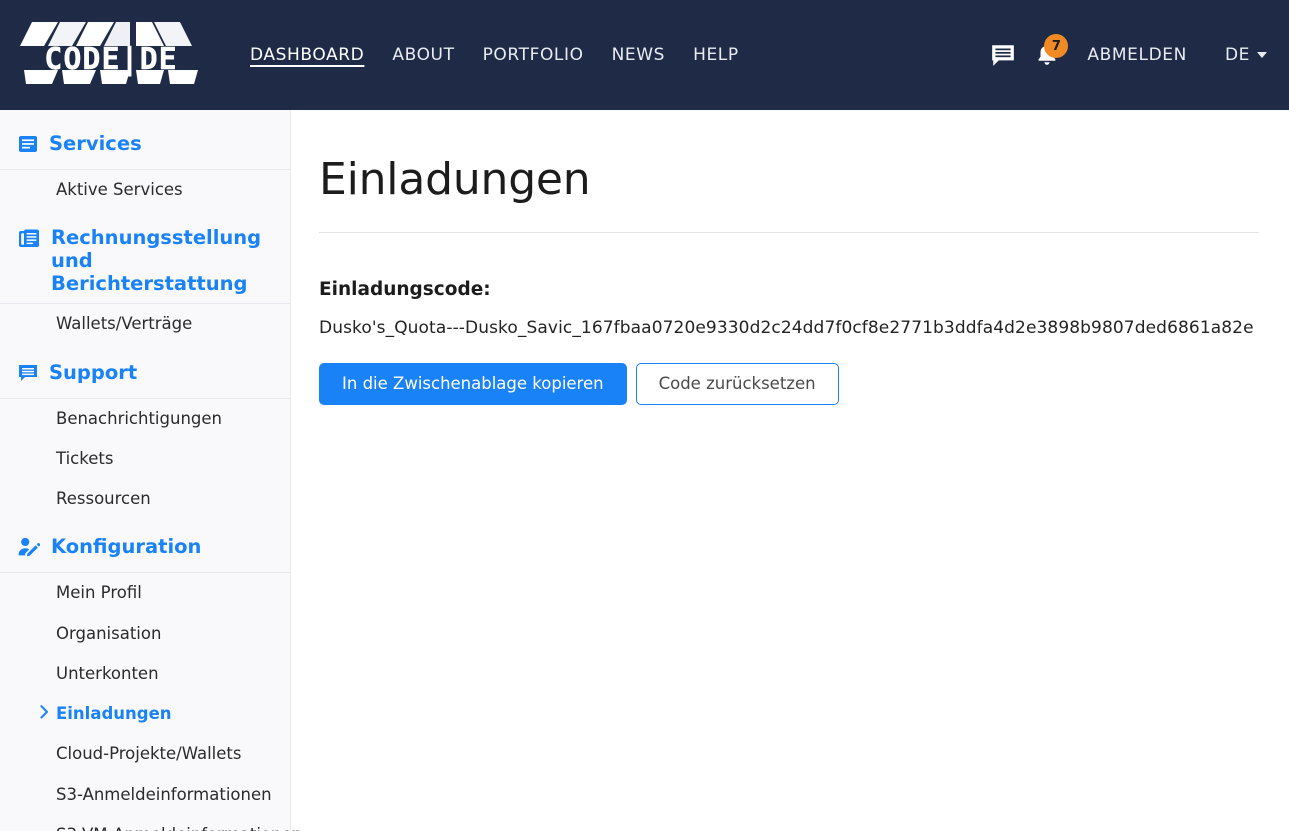 The image size is (1289, 831). I want to click on codede-logo: CODE|DE, so click(111, 55).